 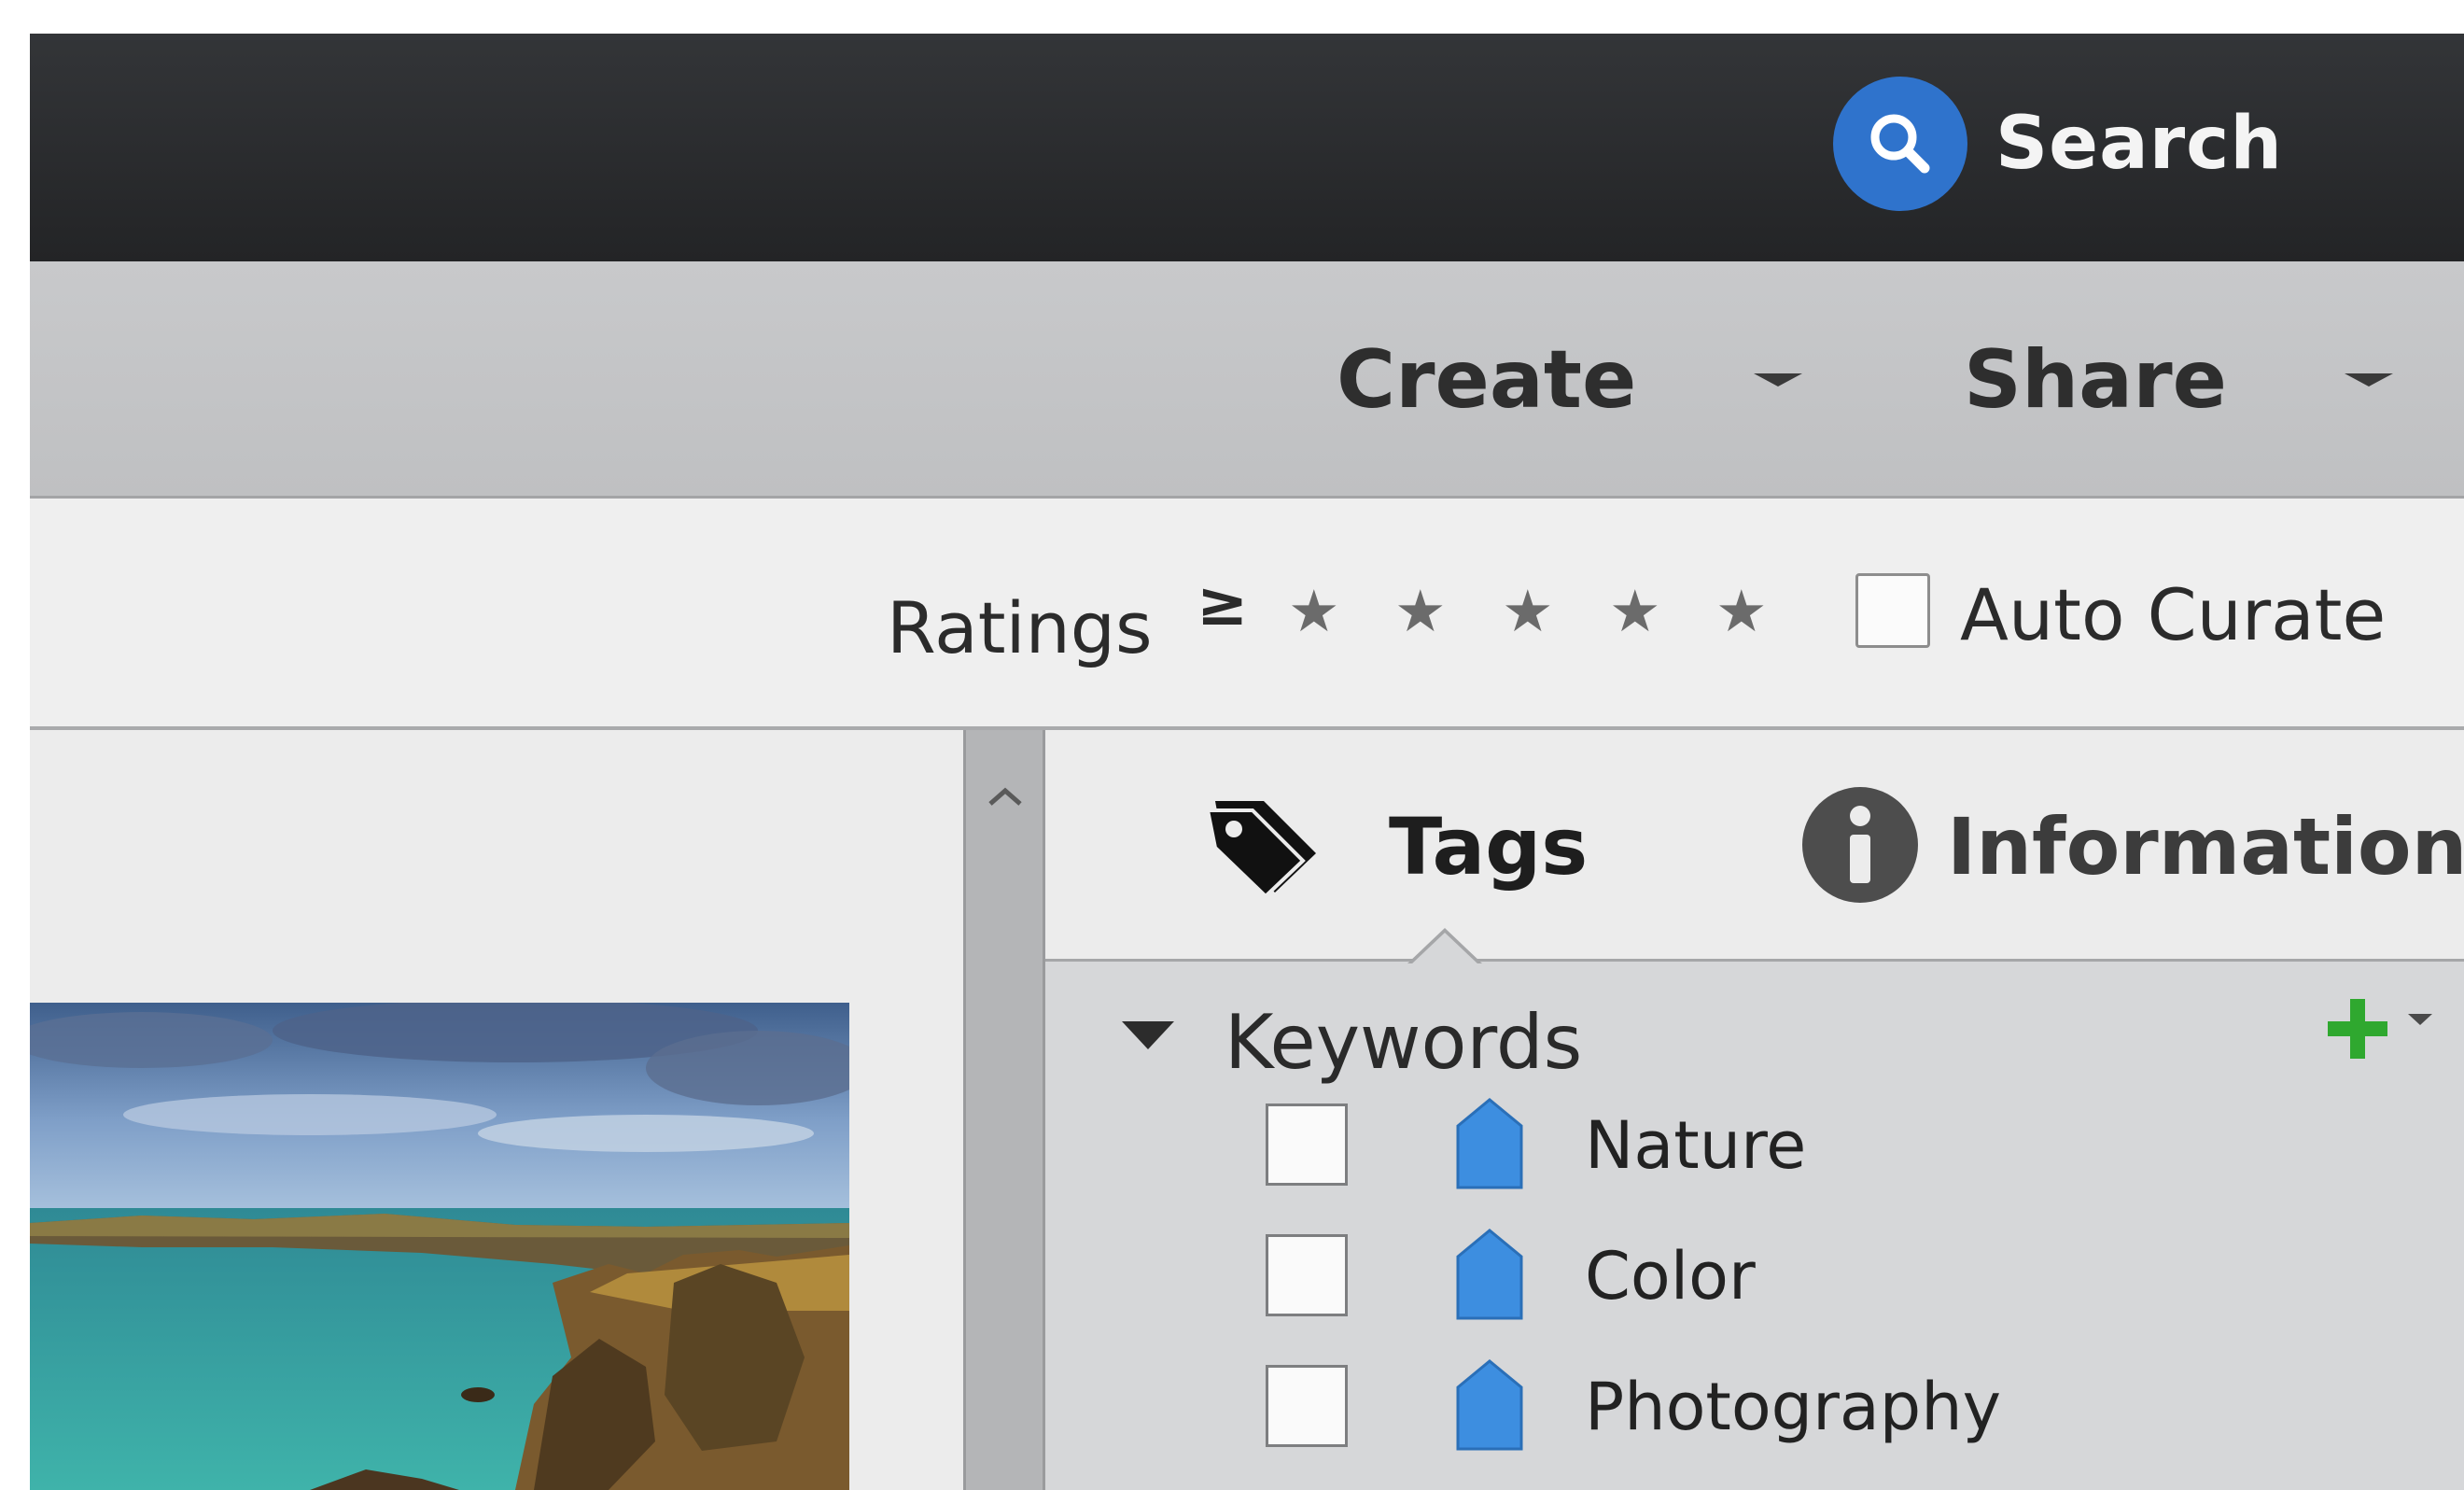 What do you see at coordinates (1635, 611) in the screenshot?
I see `star-rating-4: ★` at bounding box center [1635, 611].